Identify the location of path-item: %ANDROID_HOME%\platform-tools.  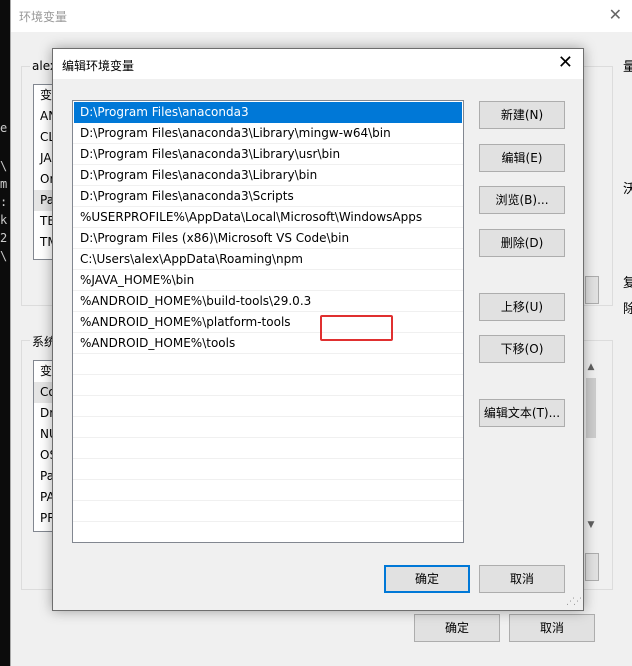
(268, 322).